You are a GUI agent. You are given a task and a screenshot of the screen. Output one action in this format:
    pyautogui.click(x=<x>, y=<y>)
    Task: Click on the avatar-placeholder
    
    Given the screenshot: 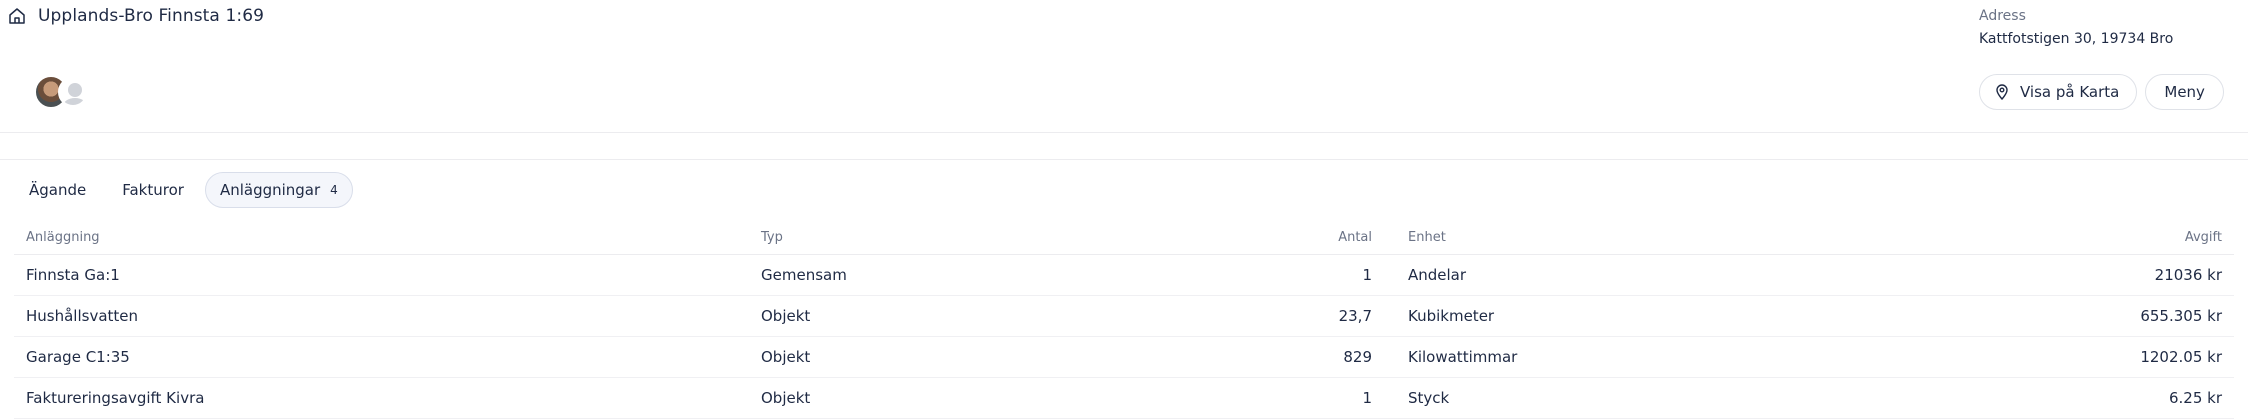 What is the action you would take?
    pyautogui.click(x=73, y=92)
    